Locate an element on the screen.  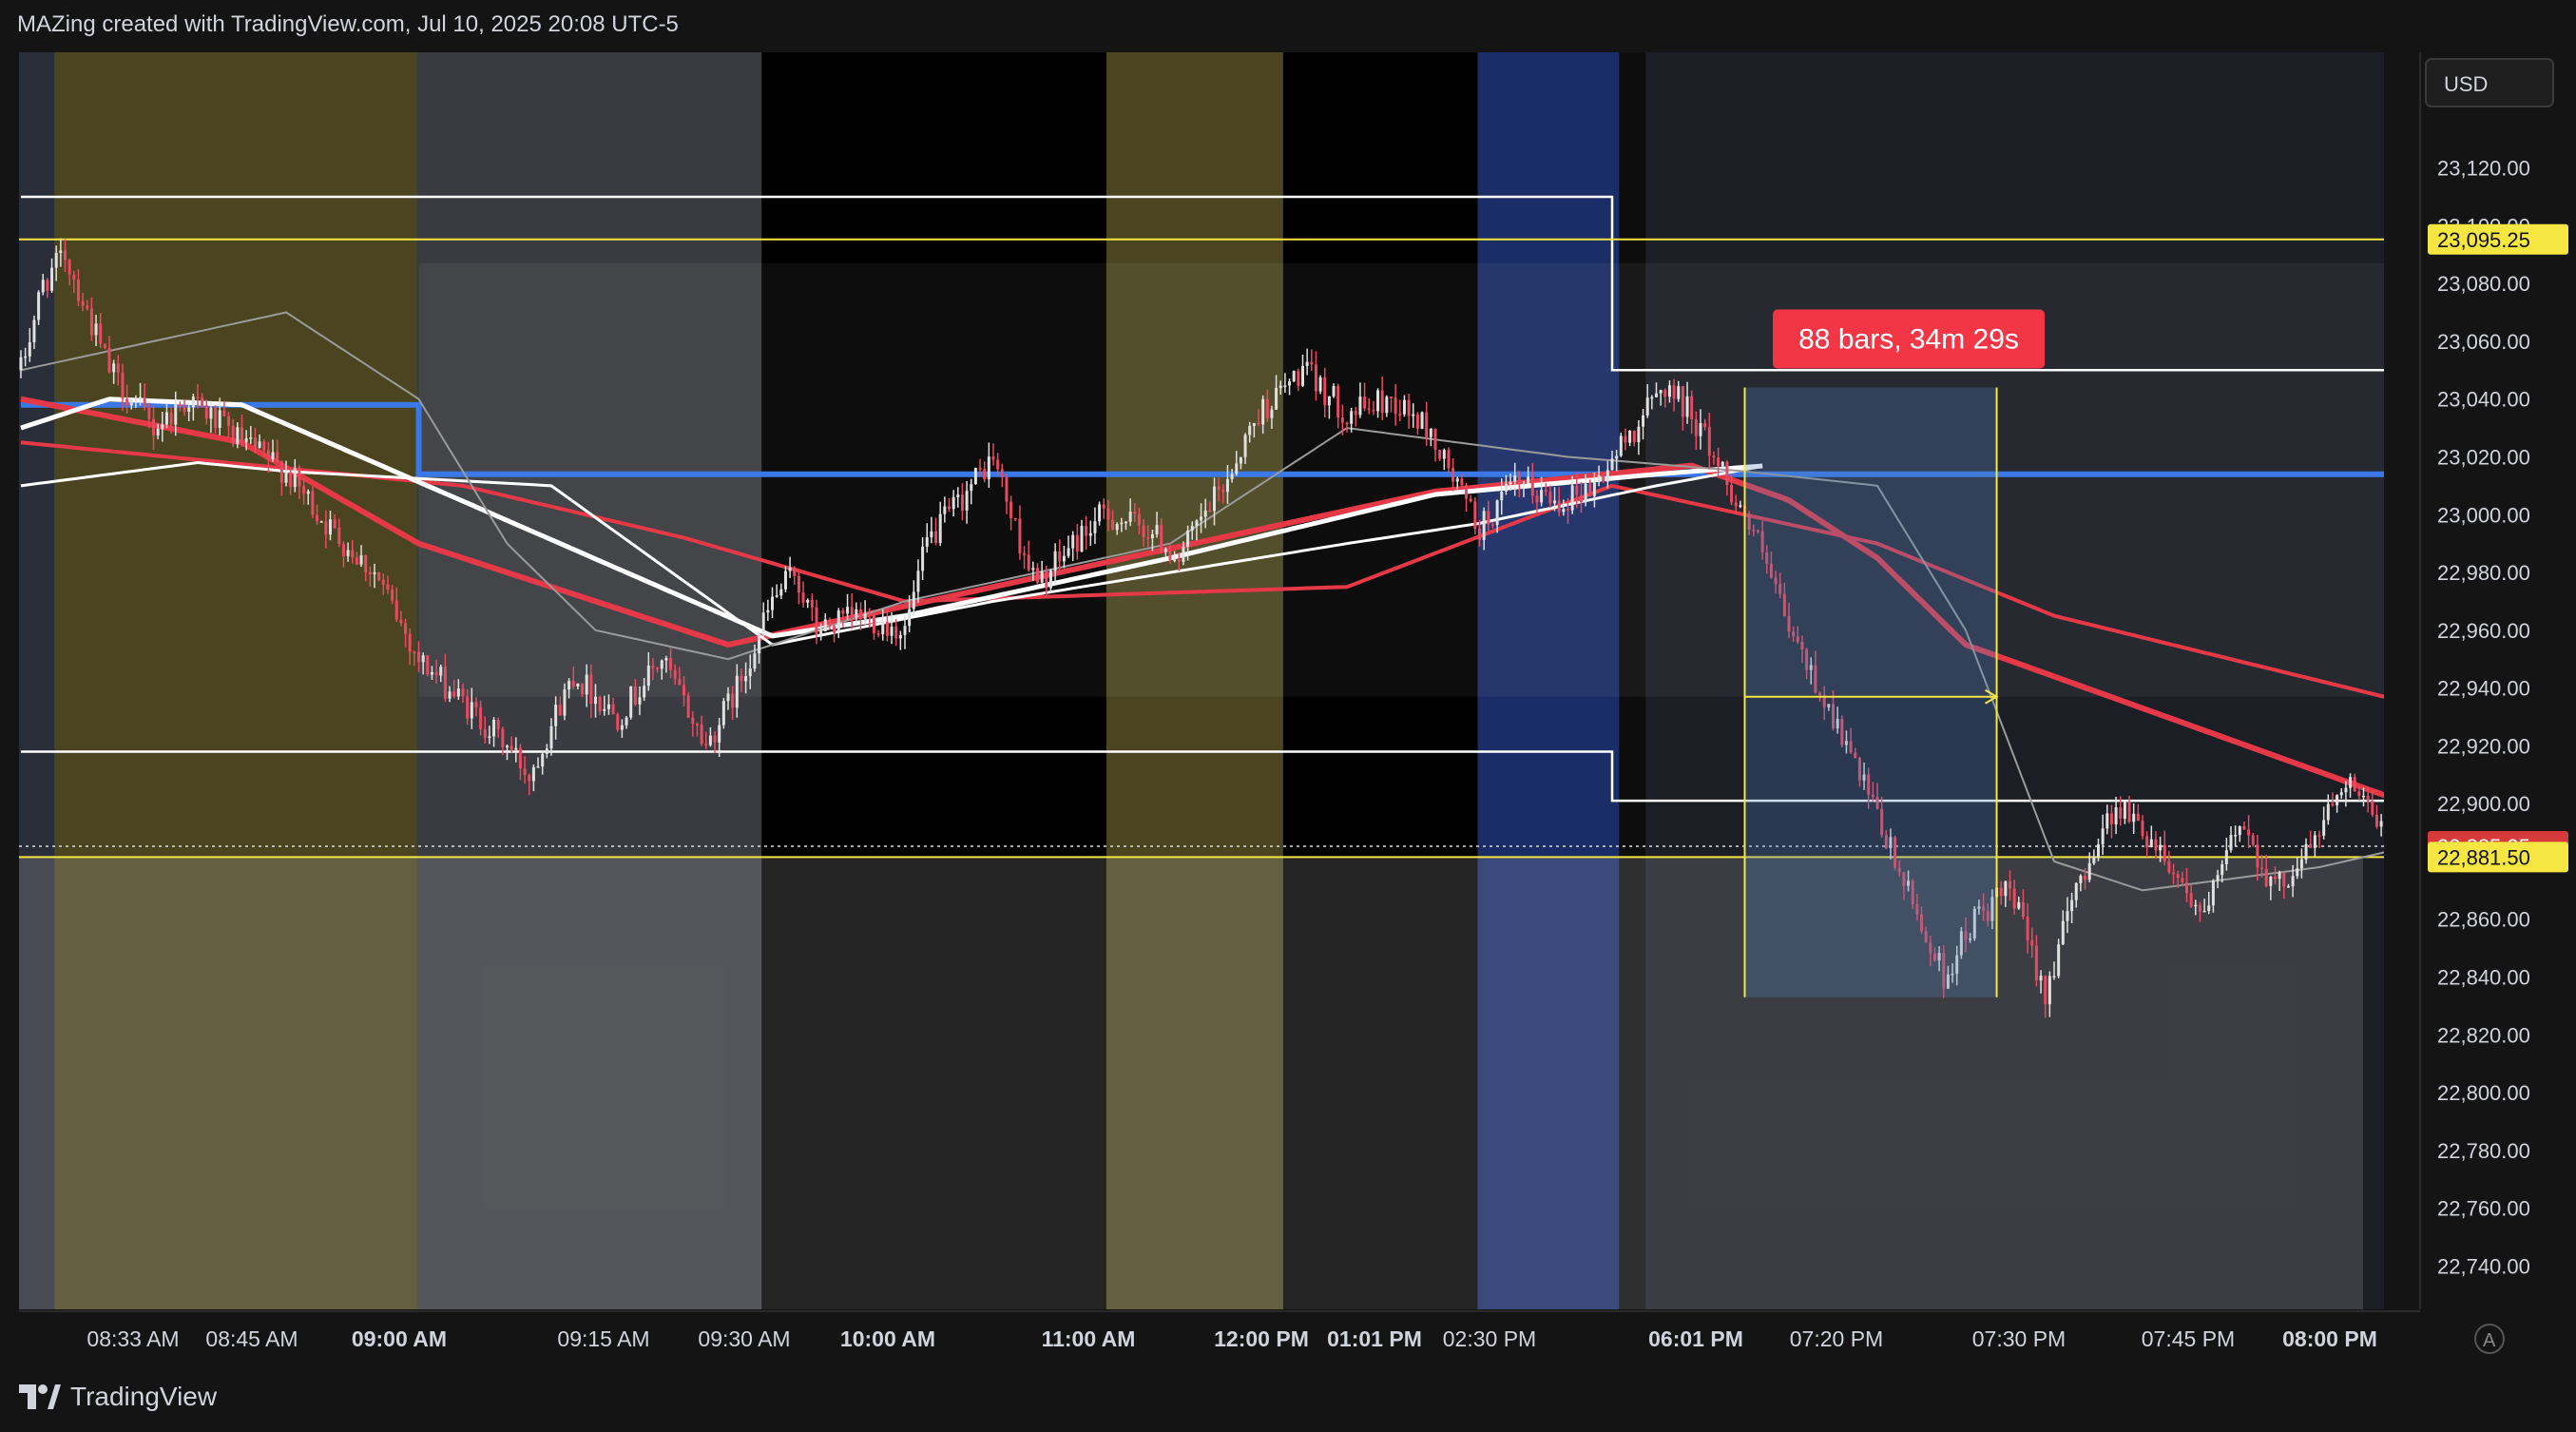
time-tick-label: 01:01 PM is located at coordinates (1374, 1338).